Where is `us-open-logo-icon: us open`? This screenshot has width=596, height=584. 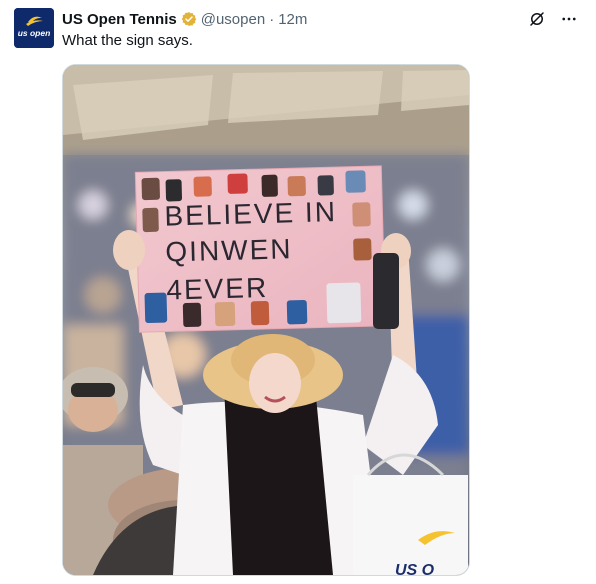
us-open-logo-icon: us open is located at coordinates (34, 28).